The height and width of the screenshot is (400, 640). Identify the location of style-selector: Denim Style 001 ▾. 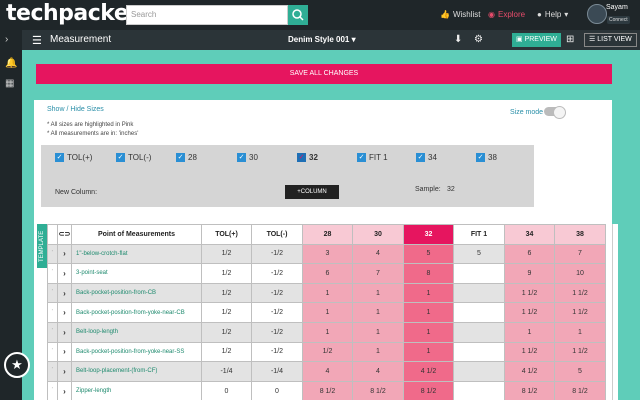
(322, 39).